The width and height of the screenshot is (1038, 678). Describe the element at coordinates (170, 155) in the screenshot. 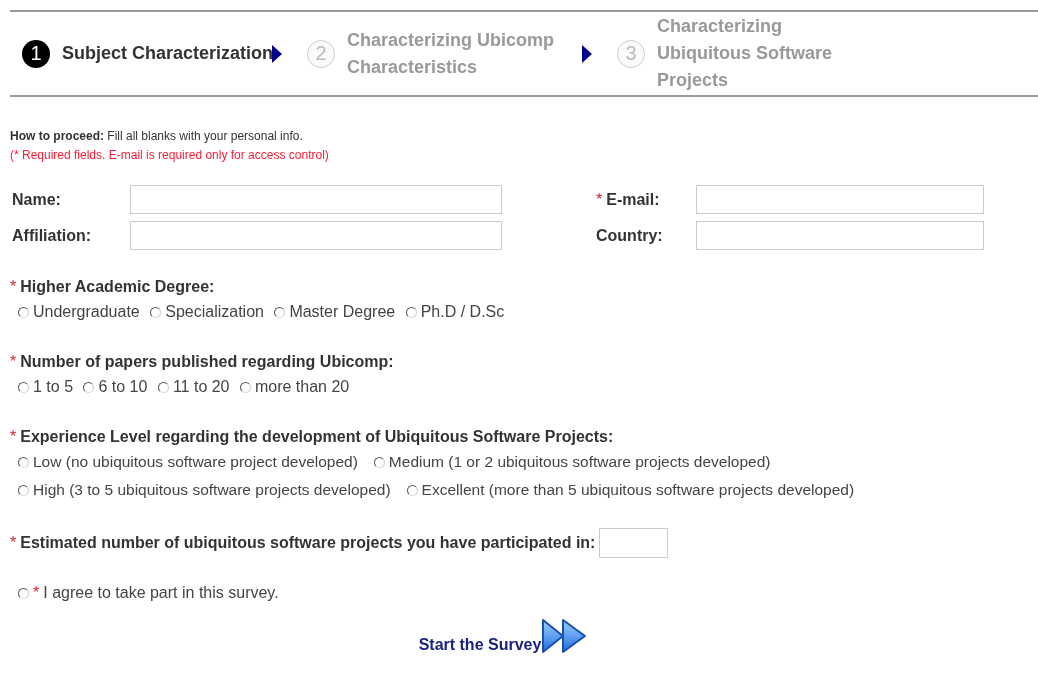

I see `required-note: (* Required fields. E-mail is required only for access control)` at that location.